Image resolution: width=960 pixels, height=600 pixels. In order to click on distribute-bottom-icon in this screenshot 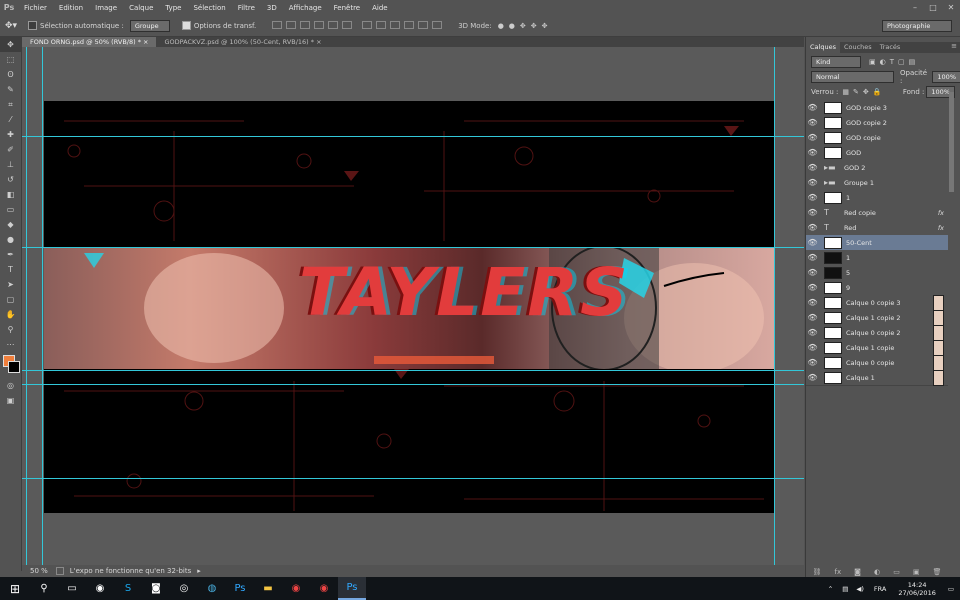, I will do `click(395, 24)`.